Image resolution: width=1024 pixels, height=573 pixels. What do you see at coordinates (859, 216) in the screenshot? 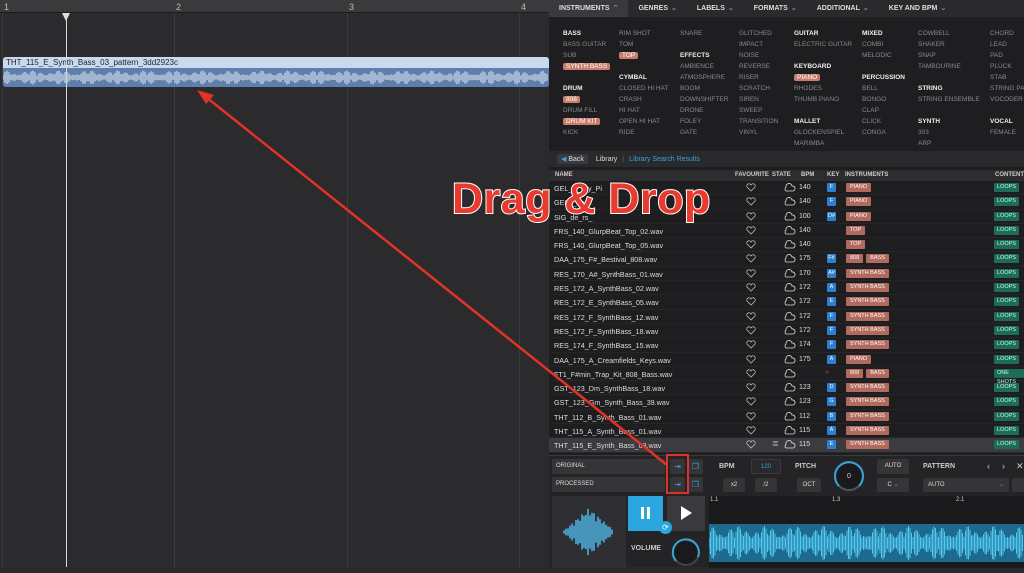
I see `instrument-tag: PIANO` at bounding box center [859, 216].